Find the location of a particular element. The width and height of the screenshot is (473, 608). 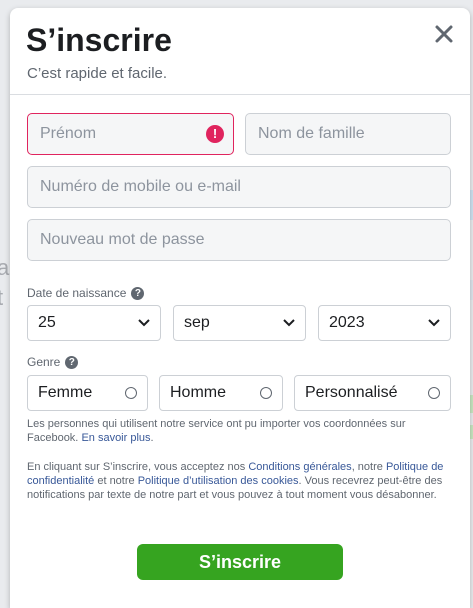

gender-option-homme: Homme is located at coordinates (221, 393).